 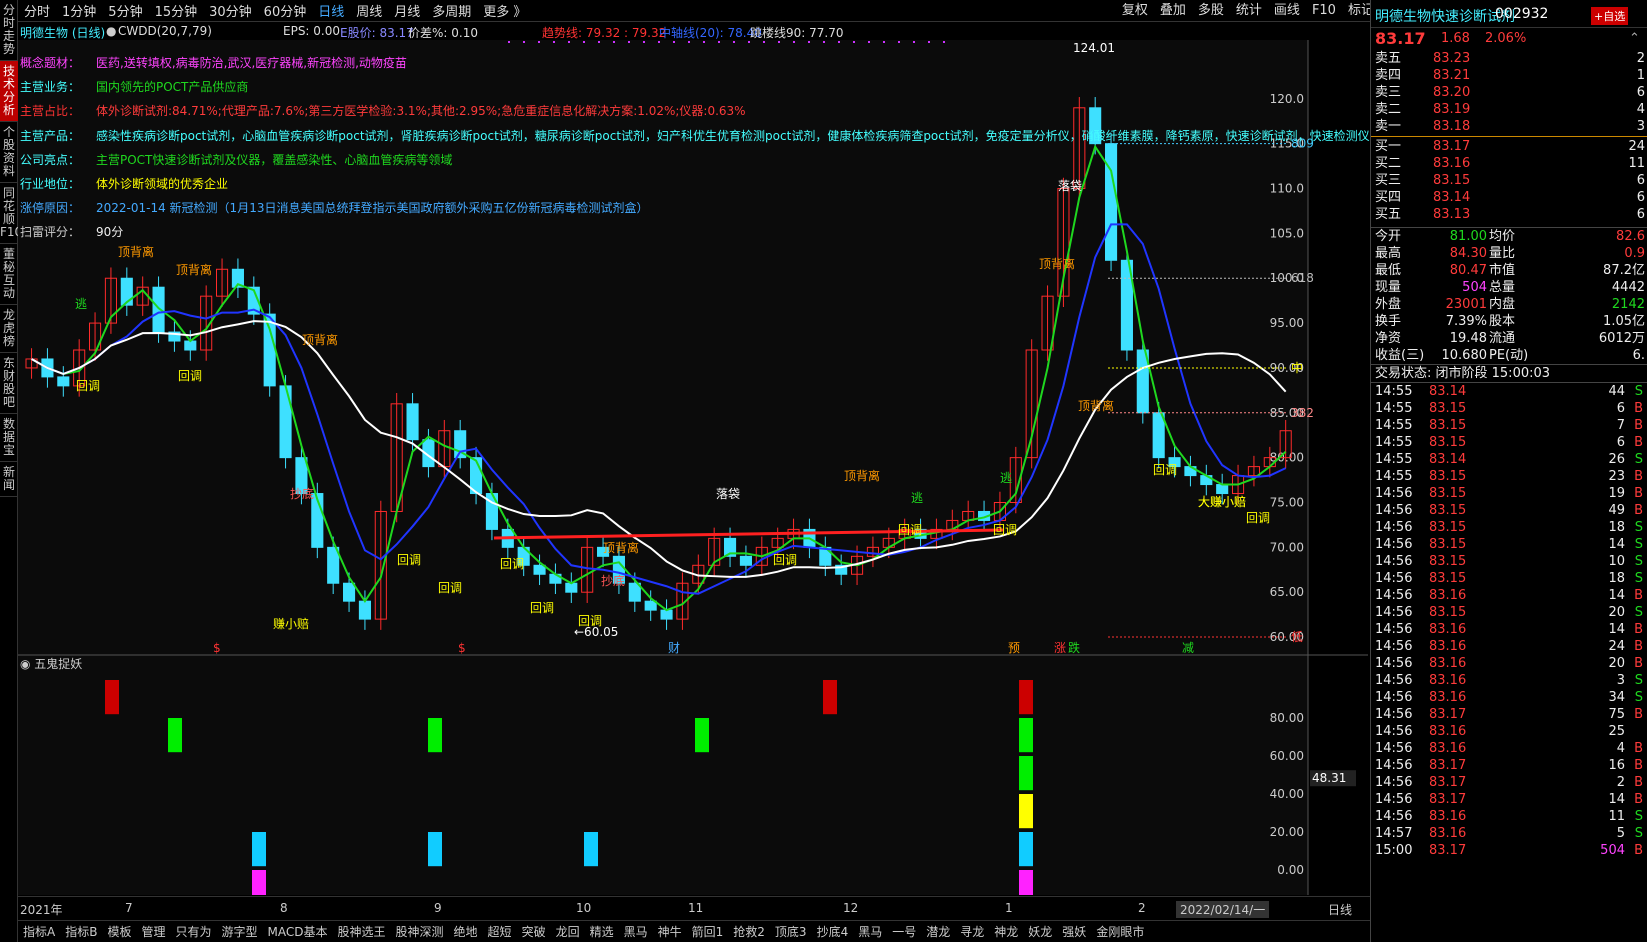 I want to click on signal-label: 赚小赔, so click(x=291, y=623).